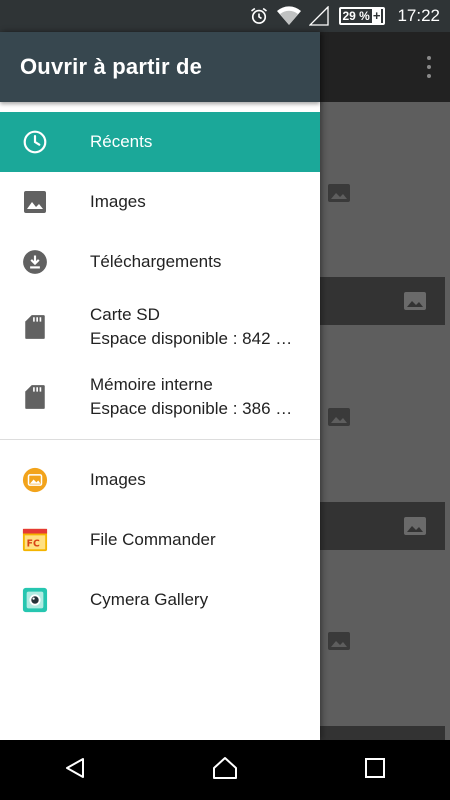 This screenshot has width=450, height=800. I want to click on download-icon, so click(35, 262).